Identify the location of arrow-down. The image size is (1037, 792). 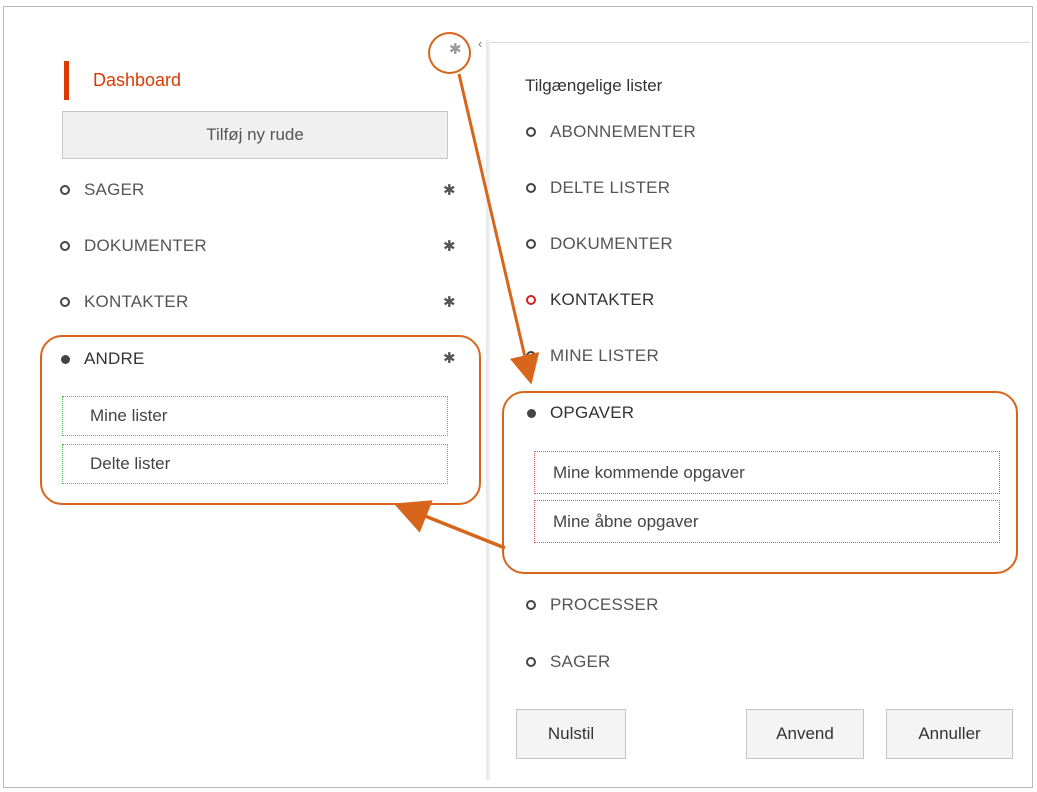
(498, 229).